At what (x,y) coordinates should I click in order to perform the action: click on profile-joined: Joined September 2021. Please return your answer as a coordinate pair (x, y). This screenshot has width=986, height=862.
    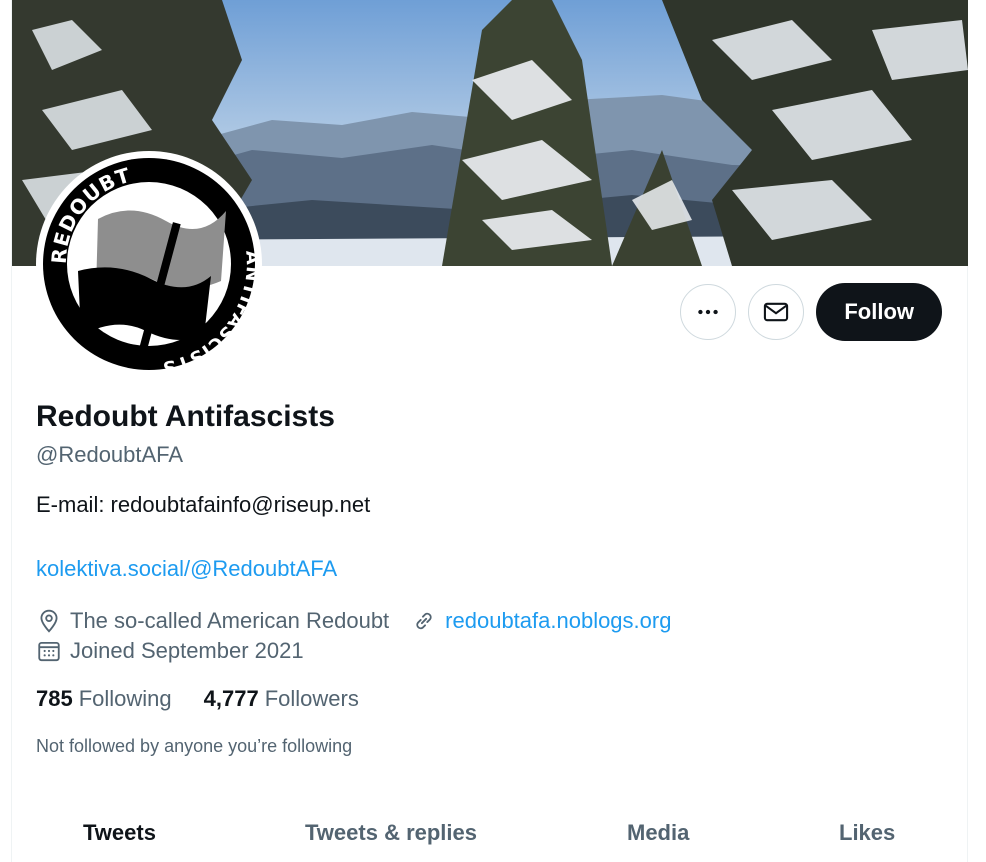
    Looking at the image, I should click on (187, 650).